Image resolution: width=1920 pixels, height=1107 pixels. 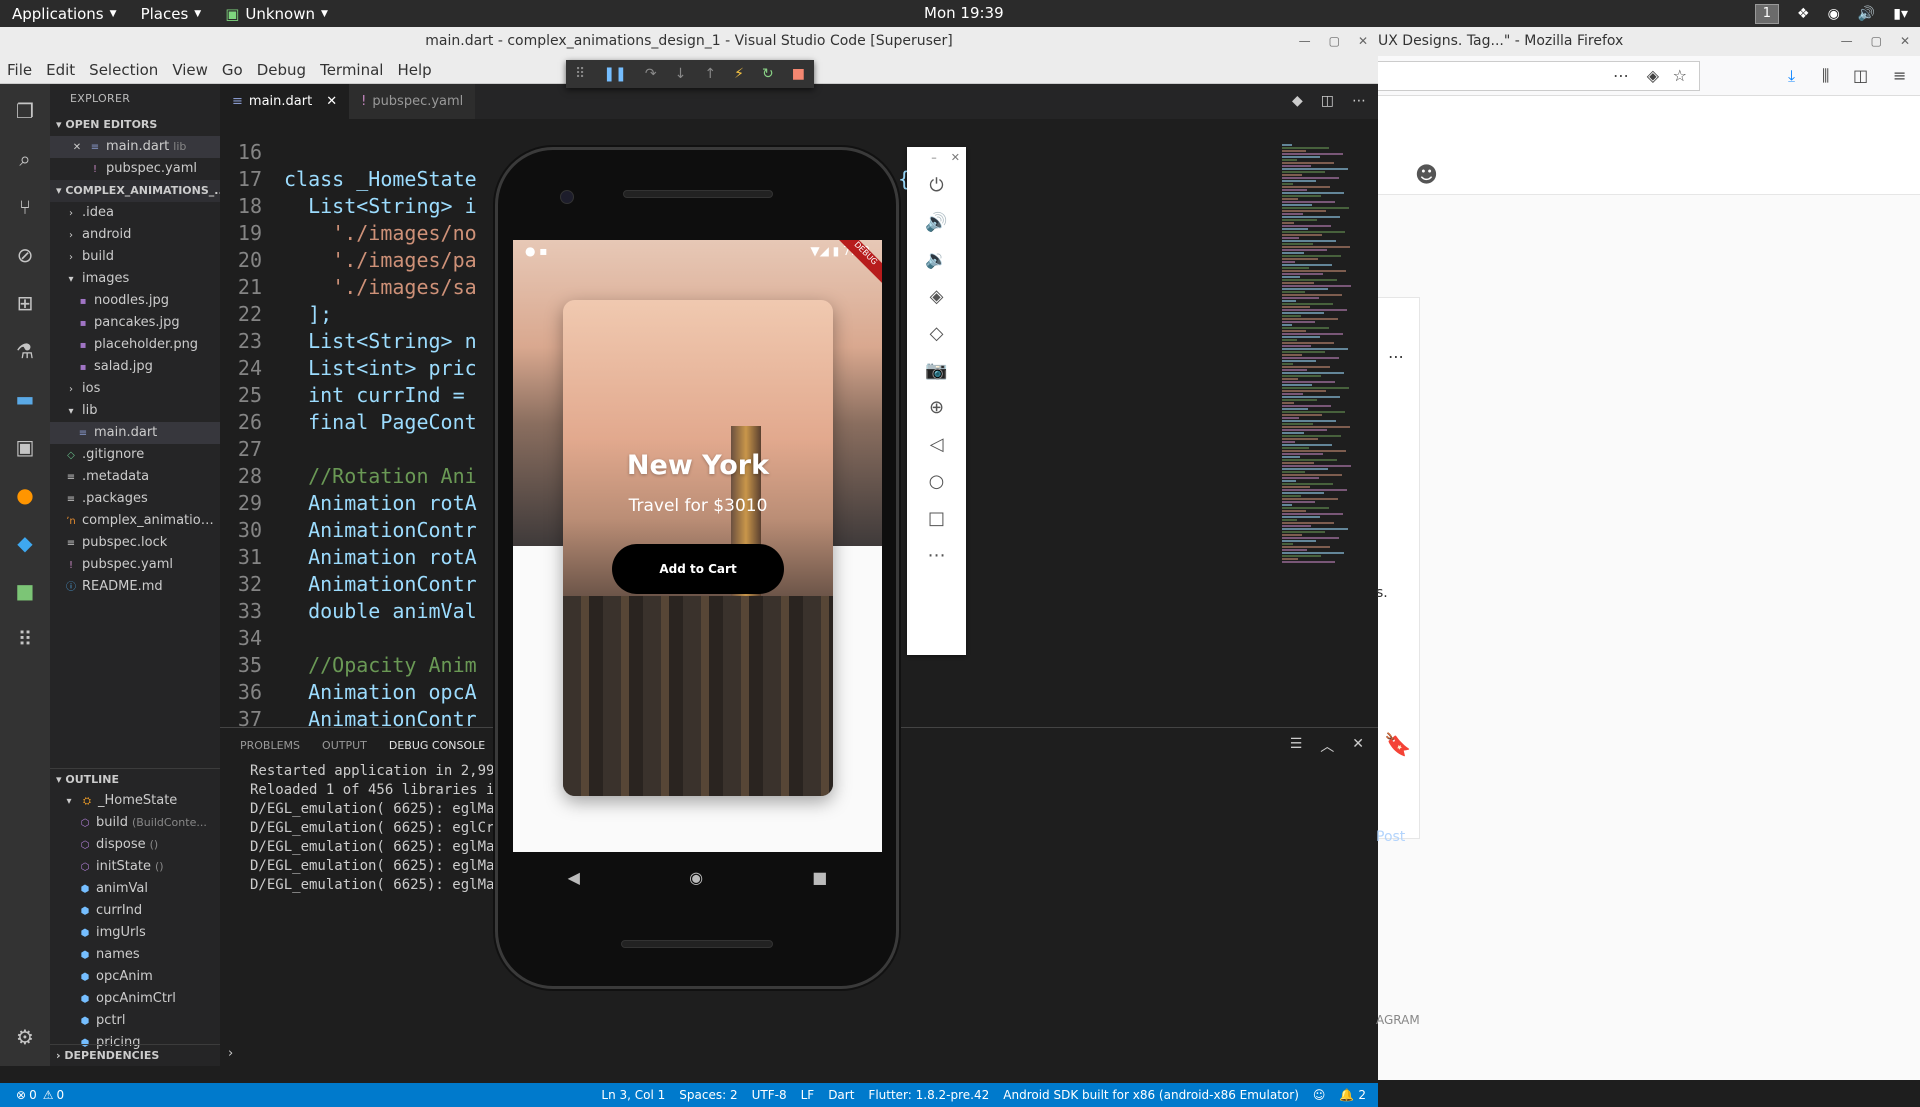 I want to click on step-out-icon: ↑, so click(x=710, y=74).